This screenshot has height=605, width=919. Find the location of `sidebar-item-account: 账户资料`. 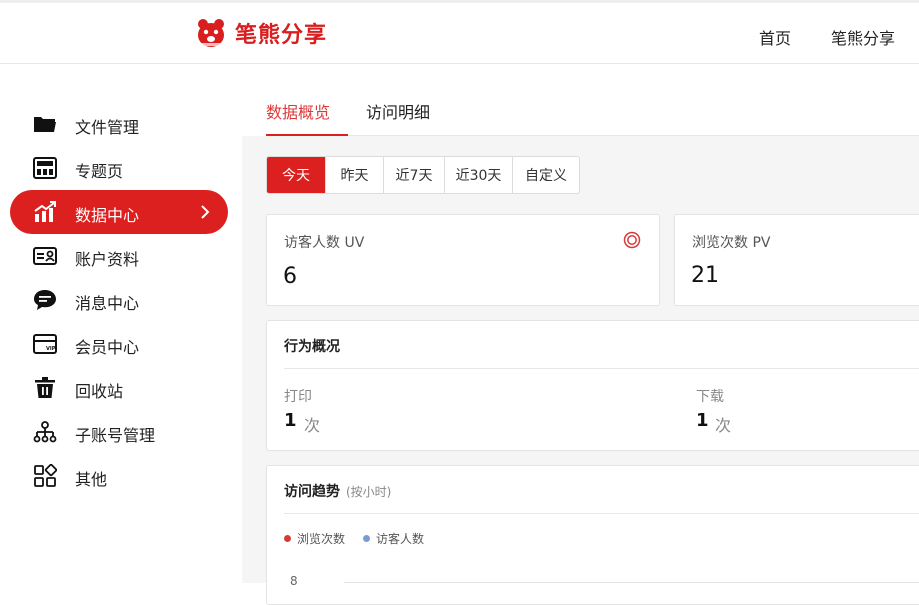

sidebar-item-account: 账户资料 is located at coordinates (119, 256).